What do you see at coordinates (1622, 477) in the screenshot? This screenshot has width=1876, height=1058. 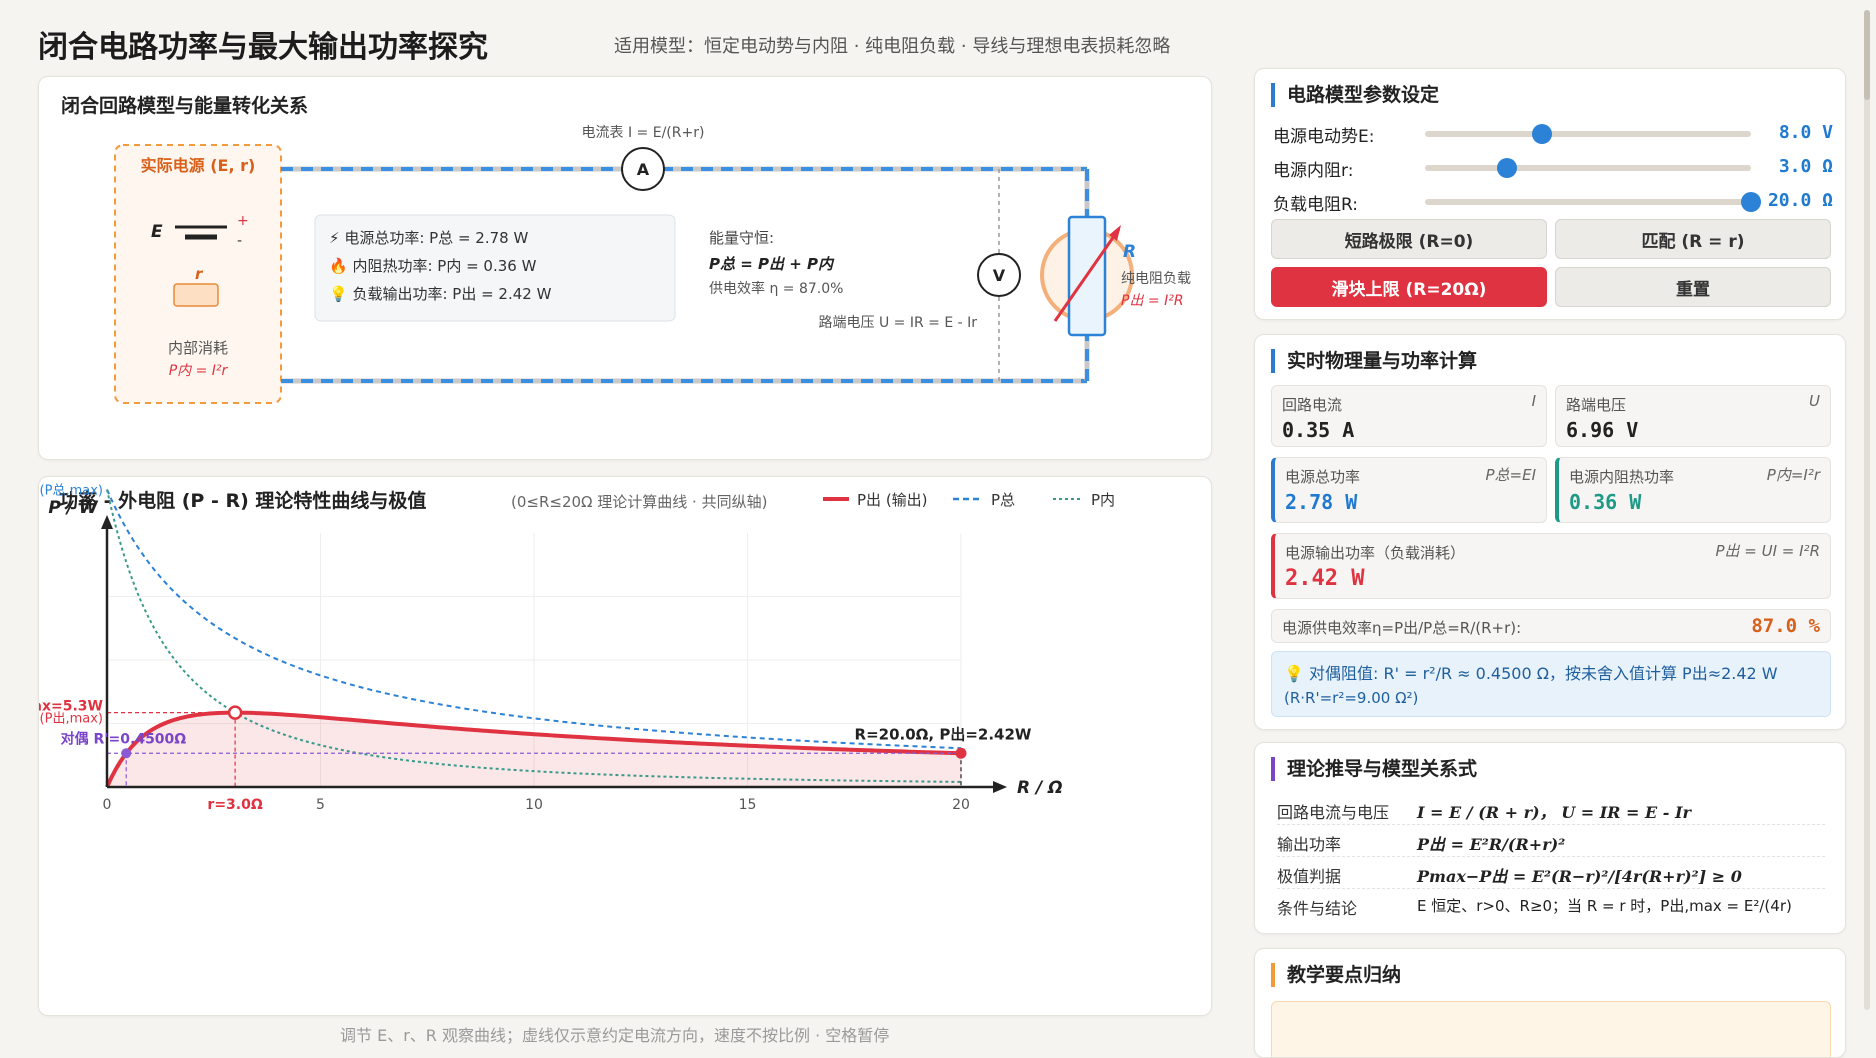 I see `pinternal-label: 电源内阻热功率` at bounding box center [1622, 477].